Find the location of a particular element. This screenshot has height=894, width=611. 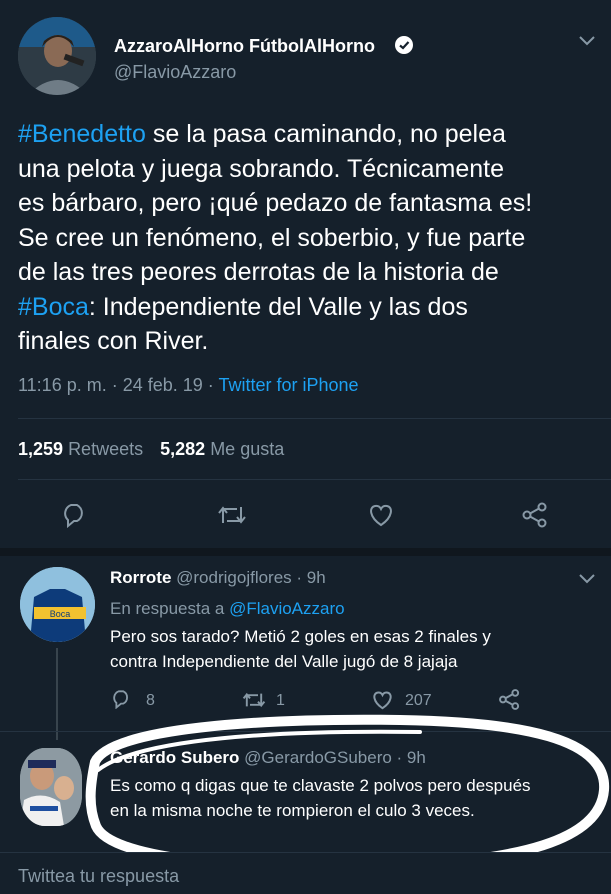

tweet-text-segment: finales con River. is located at coordinates (113, 341).